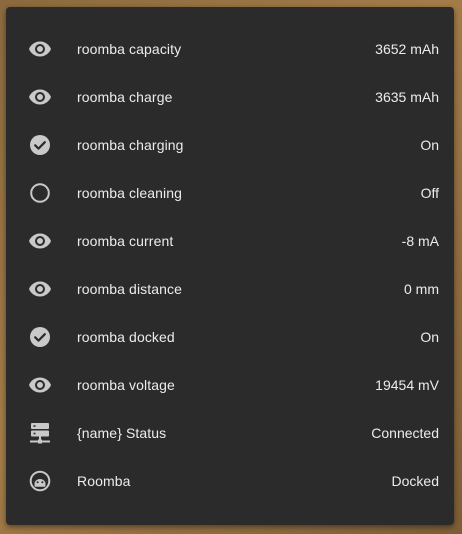 The width and height of the screenshot is (462, 534). I want to click on circle-outline-icon, so click(40, 193).